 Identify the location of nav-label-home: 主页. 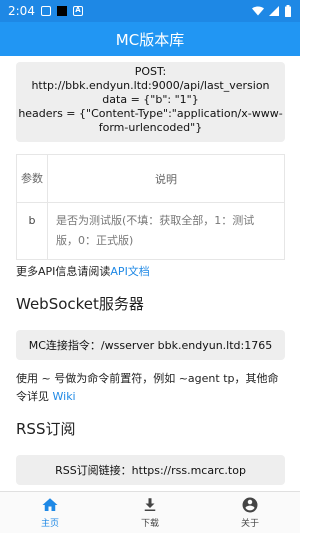
(49, 524).